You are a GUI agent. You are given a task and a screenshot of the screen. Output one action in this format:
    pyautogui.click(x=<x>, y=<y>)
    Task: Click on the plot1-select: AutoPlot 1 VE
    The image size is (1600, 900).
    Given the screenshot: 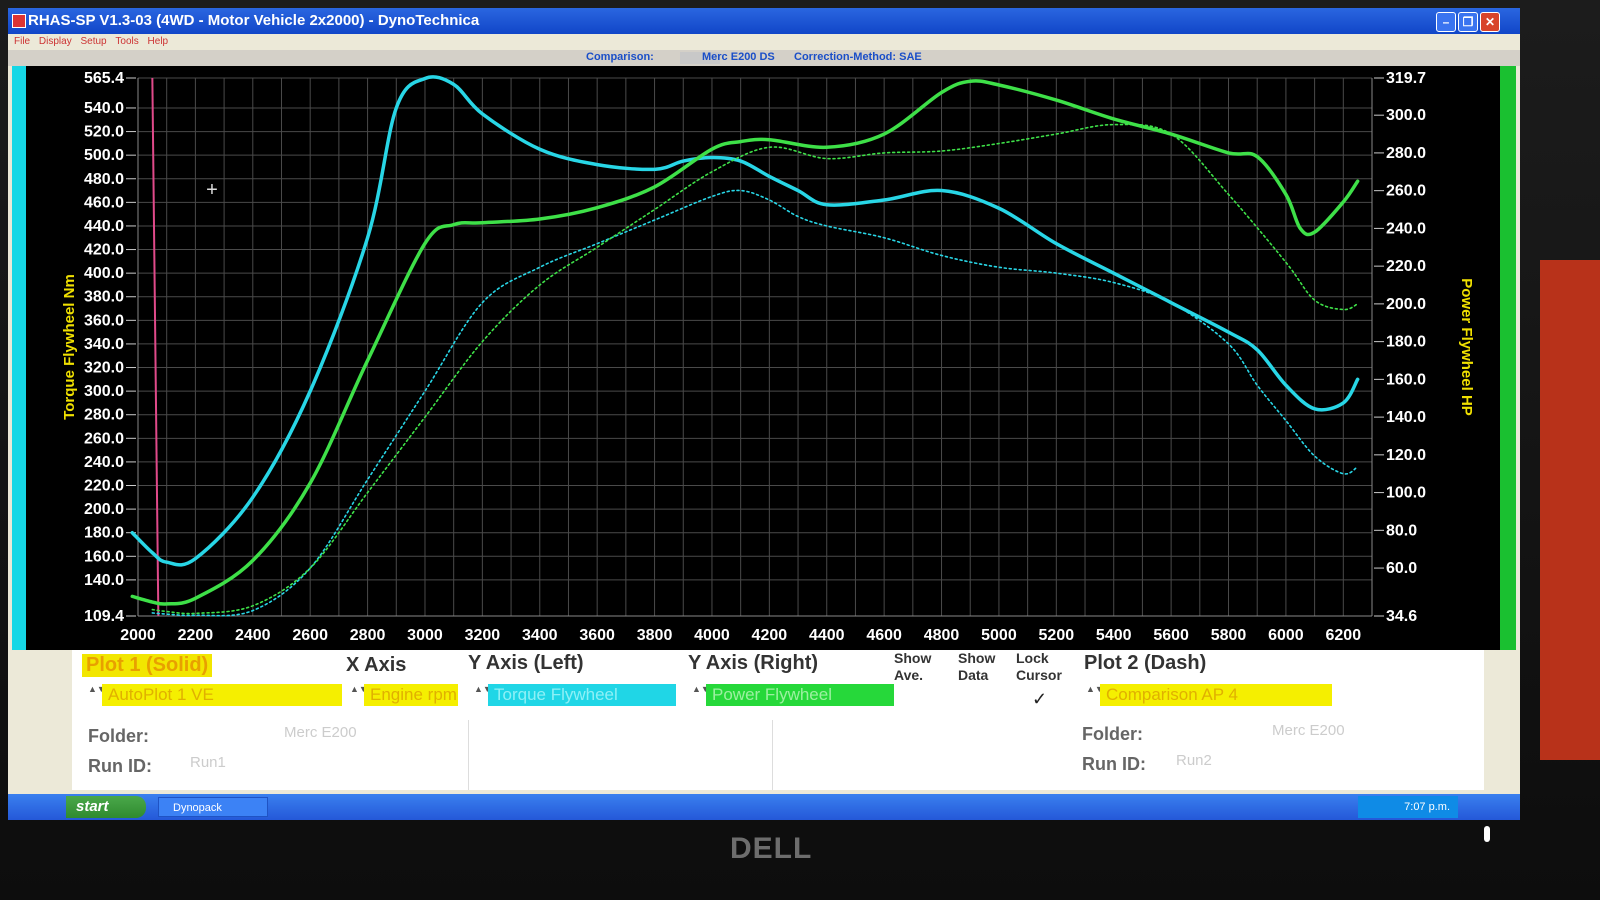 What is the action you would take?
    pyautogui.click(x=222, y=695)
    